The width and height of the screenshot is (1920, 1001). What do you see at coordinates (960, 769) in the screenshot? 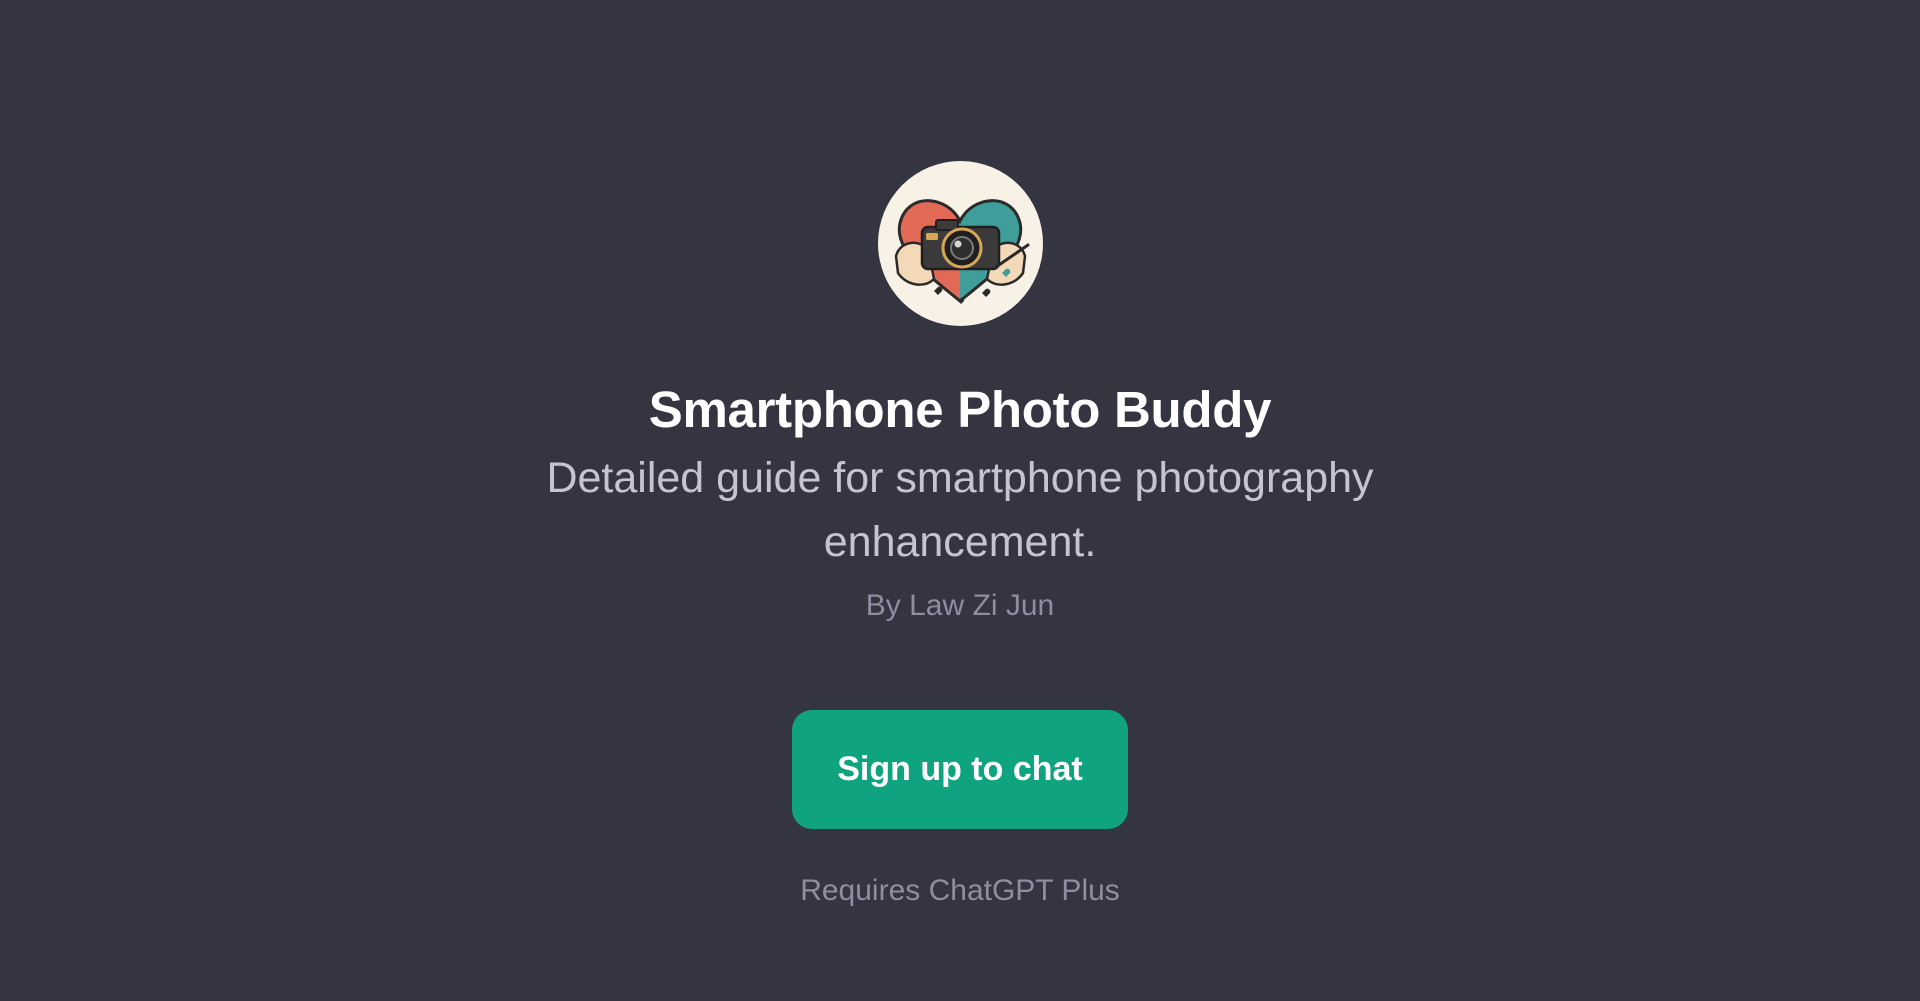
I see `sign-up-to-chat-button: Sign up to chat` at bounding box center [960, 769].